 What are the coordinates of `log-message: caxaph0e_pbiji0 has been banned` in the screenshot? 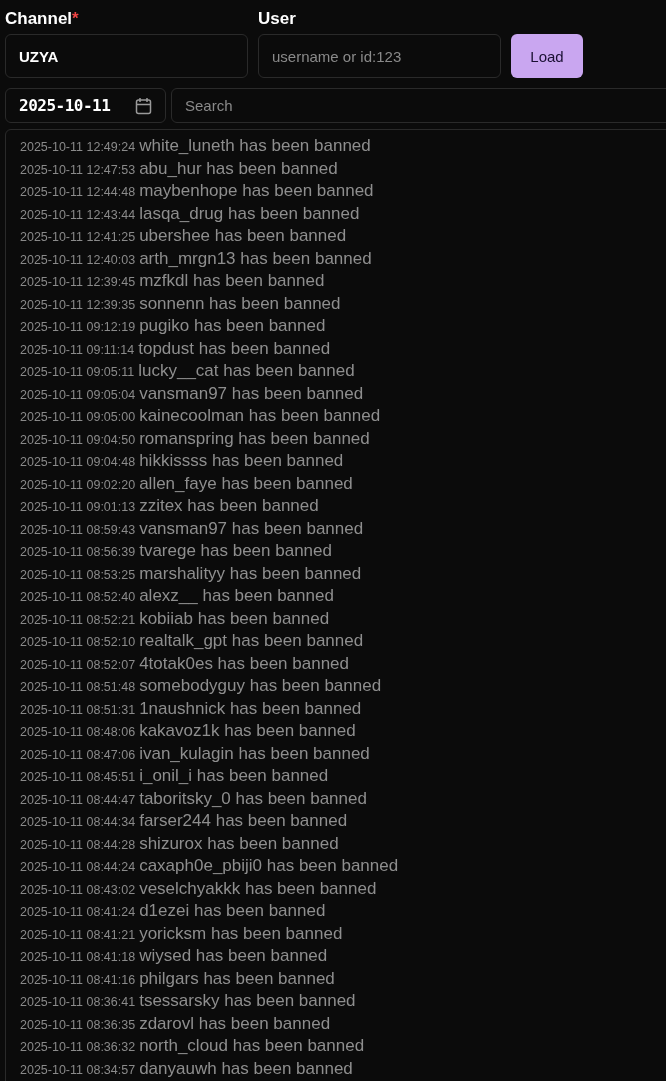 It's located at (269, 866).